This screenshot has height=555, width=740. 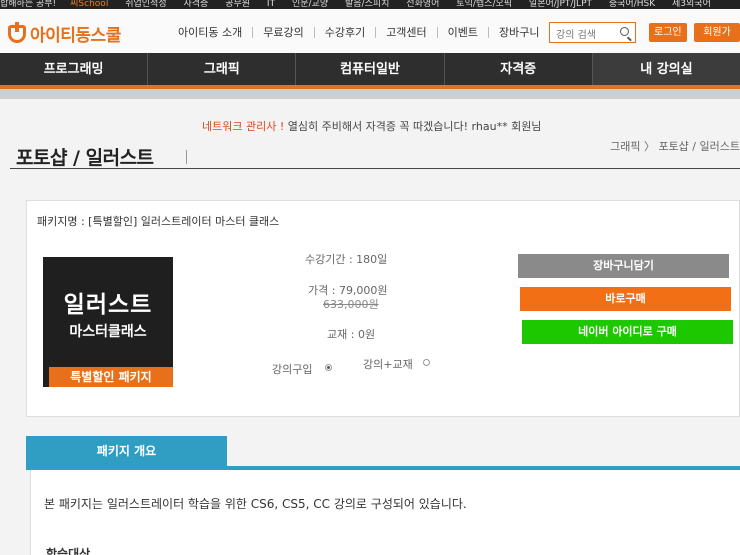 I want to click on cat-certification: 자격증, so click(x=519, y=69).